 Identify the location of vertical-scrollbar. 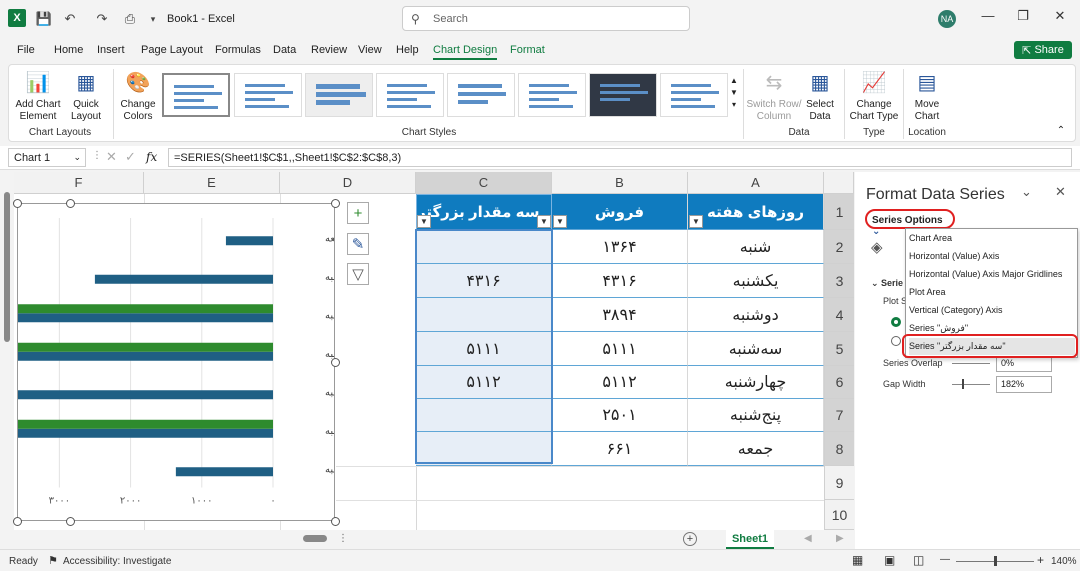
(7, 351).